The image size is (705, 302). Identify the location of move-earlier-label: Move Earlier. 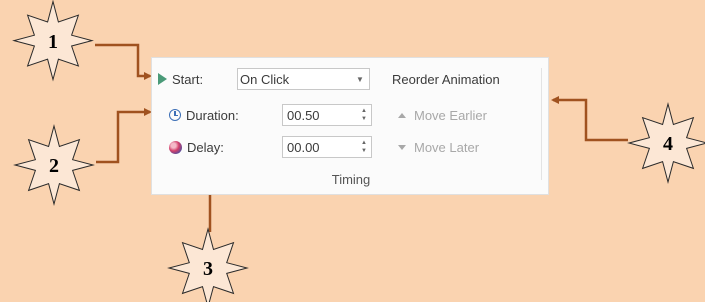
(450, 115).